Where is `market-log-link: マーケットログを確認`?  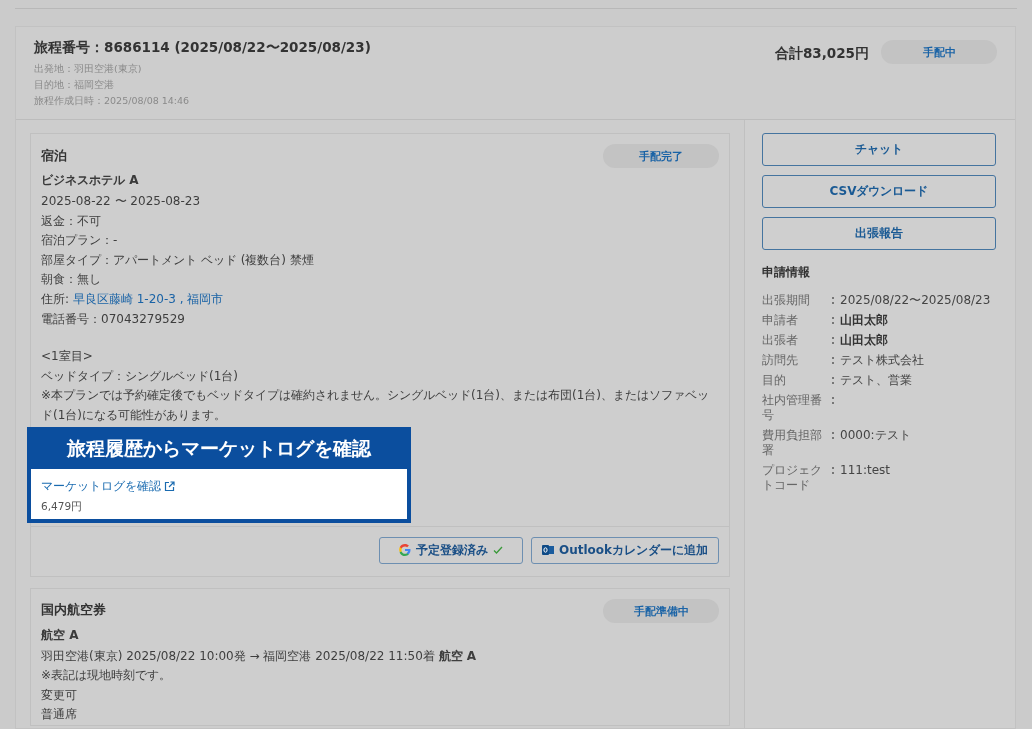 market-log-link: マーケットログを確認 is located at coordinates (108, 486).